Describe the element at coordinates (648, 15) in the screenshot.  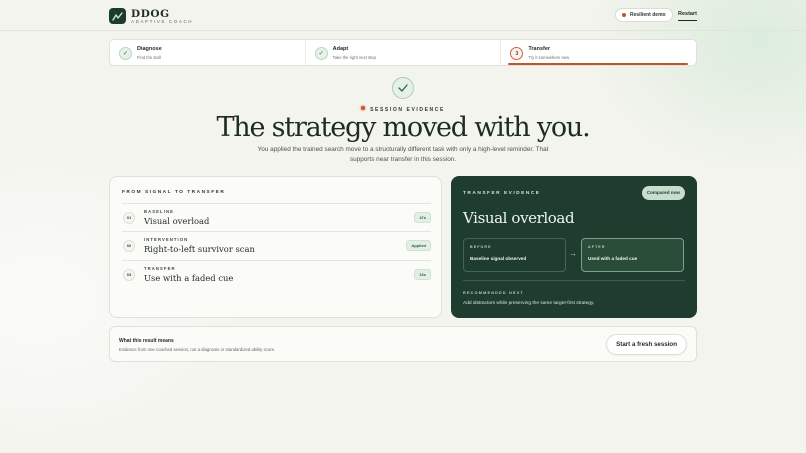
I see `demo-label: Resilient demo` at that location.